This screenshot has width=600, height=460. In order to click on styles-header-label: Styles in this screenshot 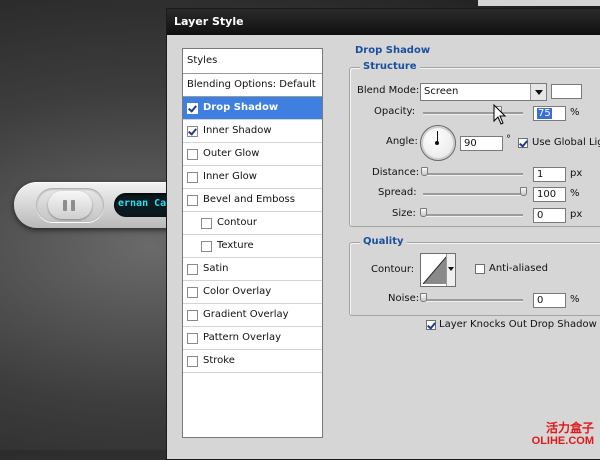, I will do `click(202, 60)`.